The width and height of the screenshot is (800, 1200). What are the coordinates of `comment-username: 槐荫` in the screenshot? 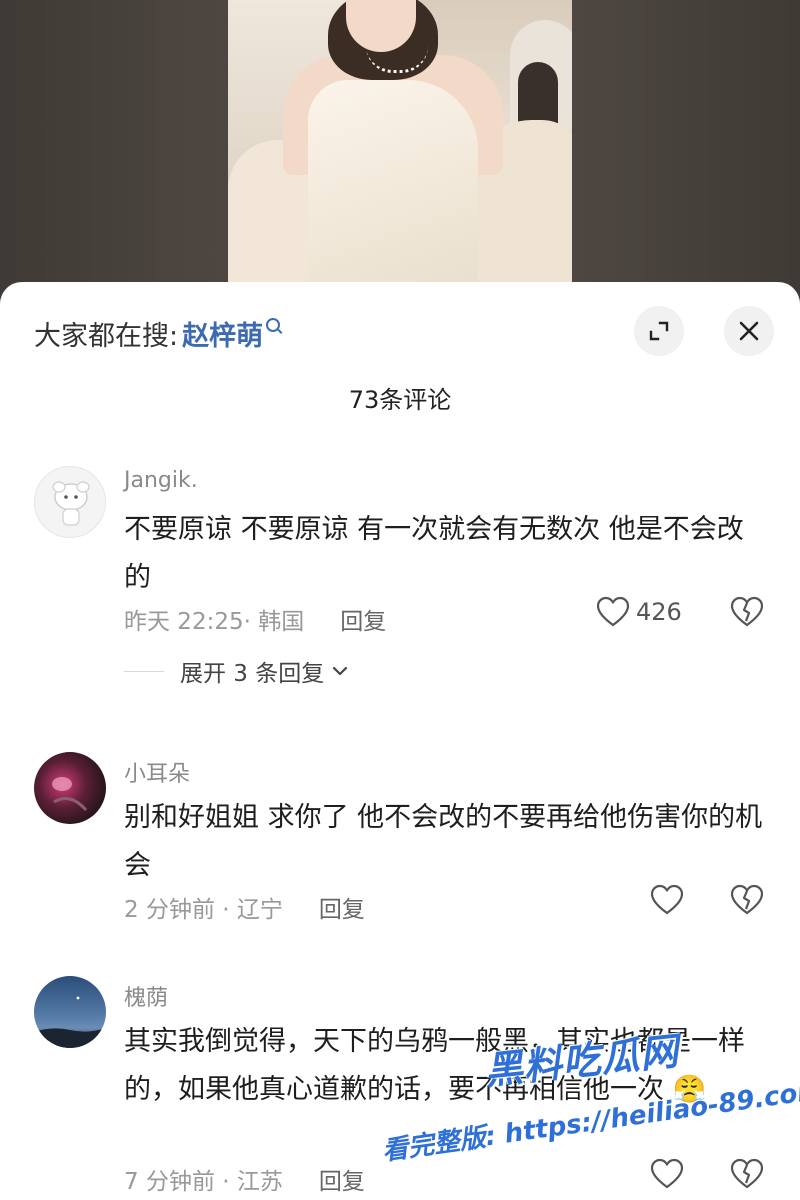 It's located at (146, 996).